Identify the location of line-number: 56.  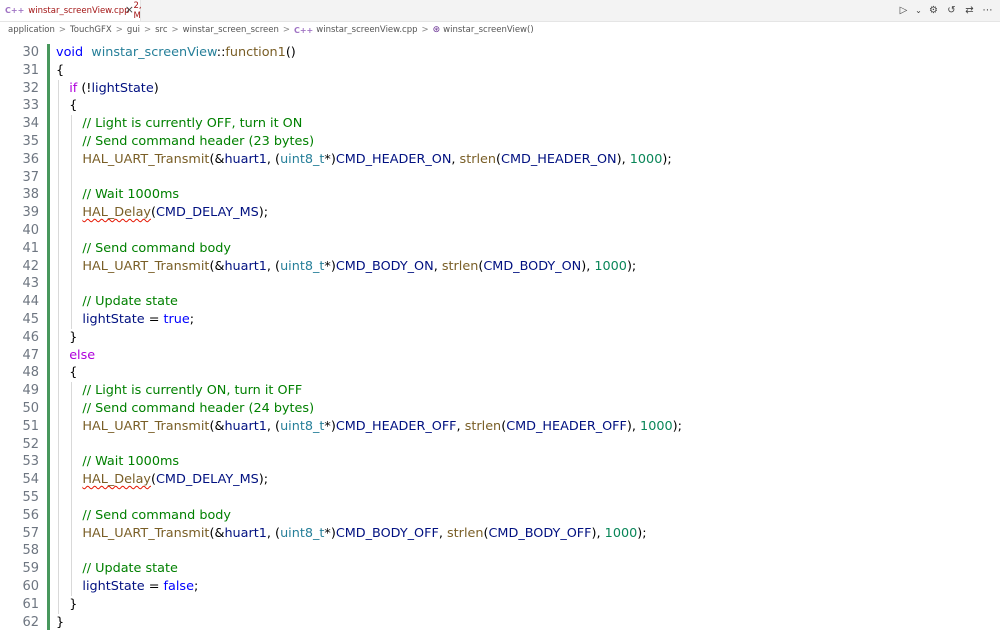
(30, 515).